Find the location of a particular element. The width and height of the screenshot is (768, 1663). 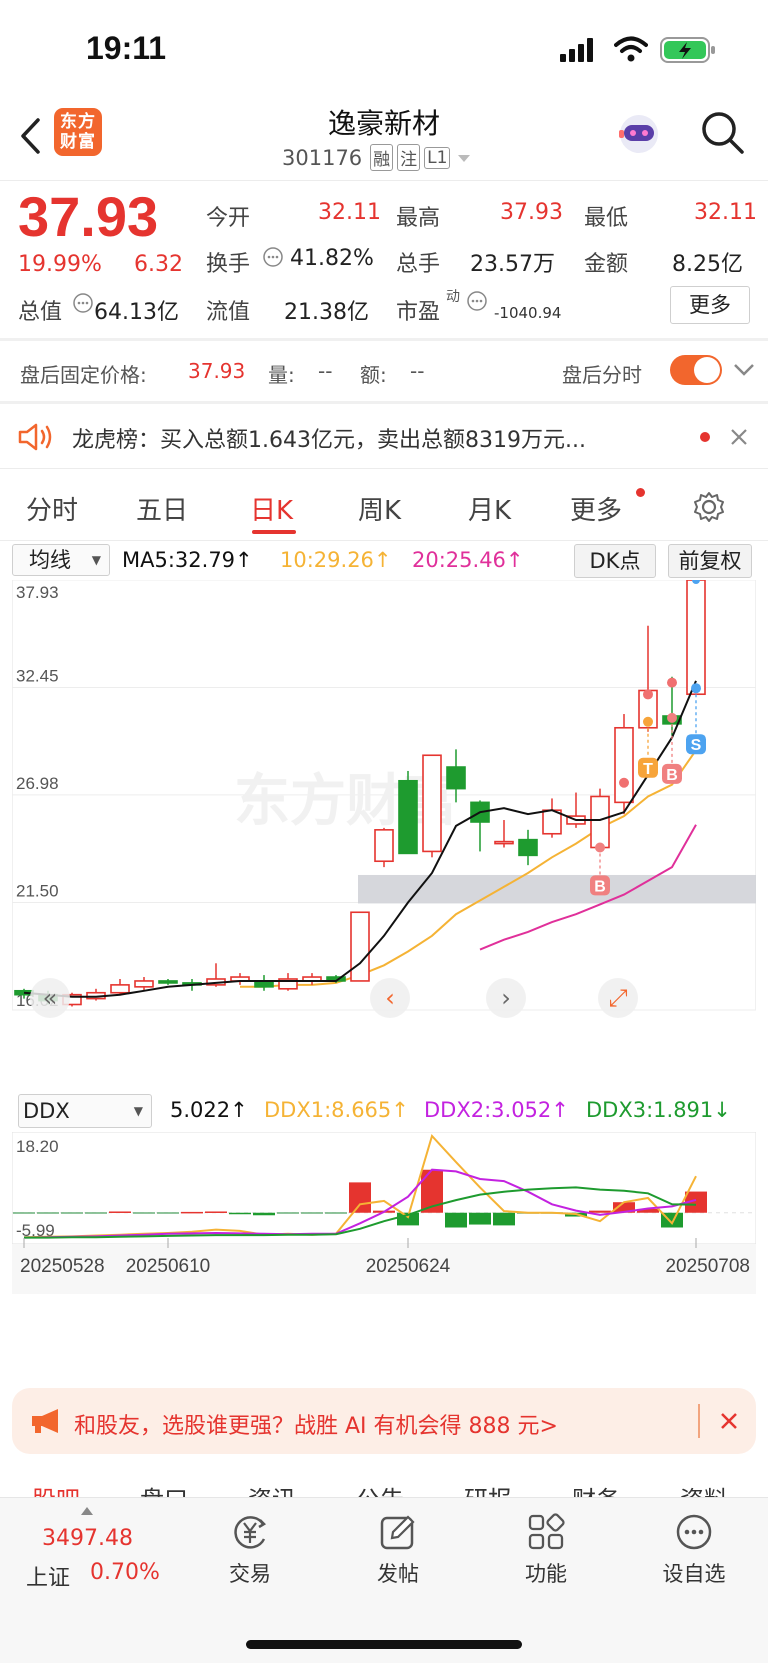

adjust-button: 前复权 is located at coordinates (710, 561).